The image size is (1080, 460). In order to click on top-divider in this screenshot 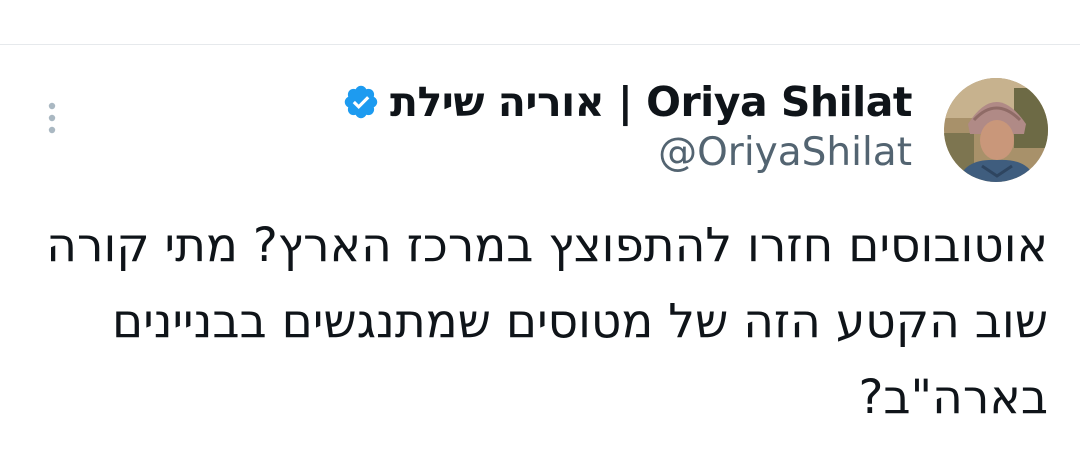, I will do `click(540, 44)`.